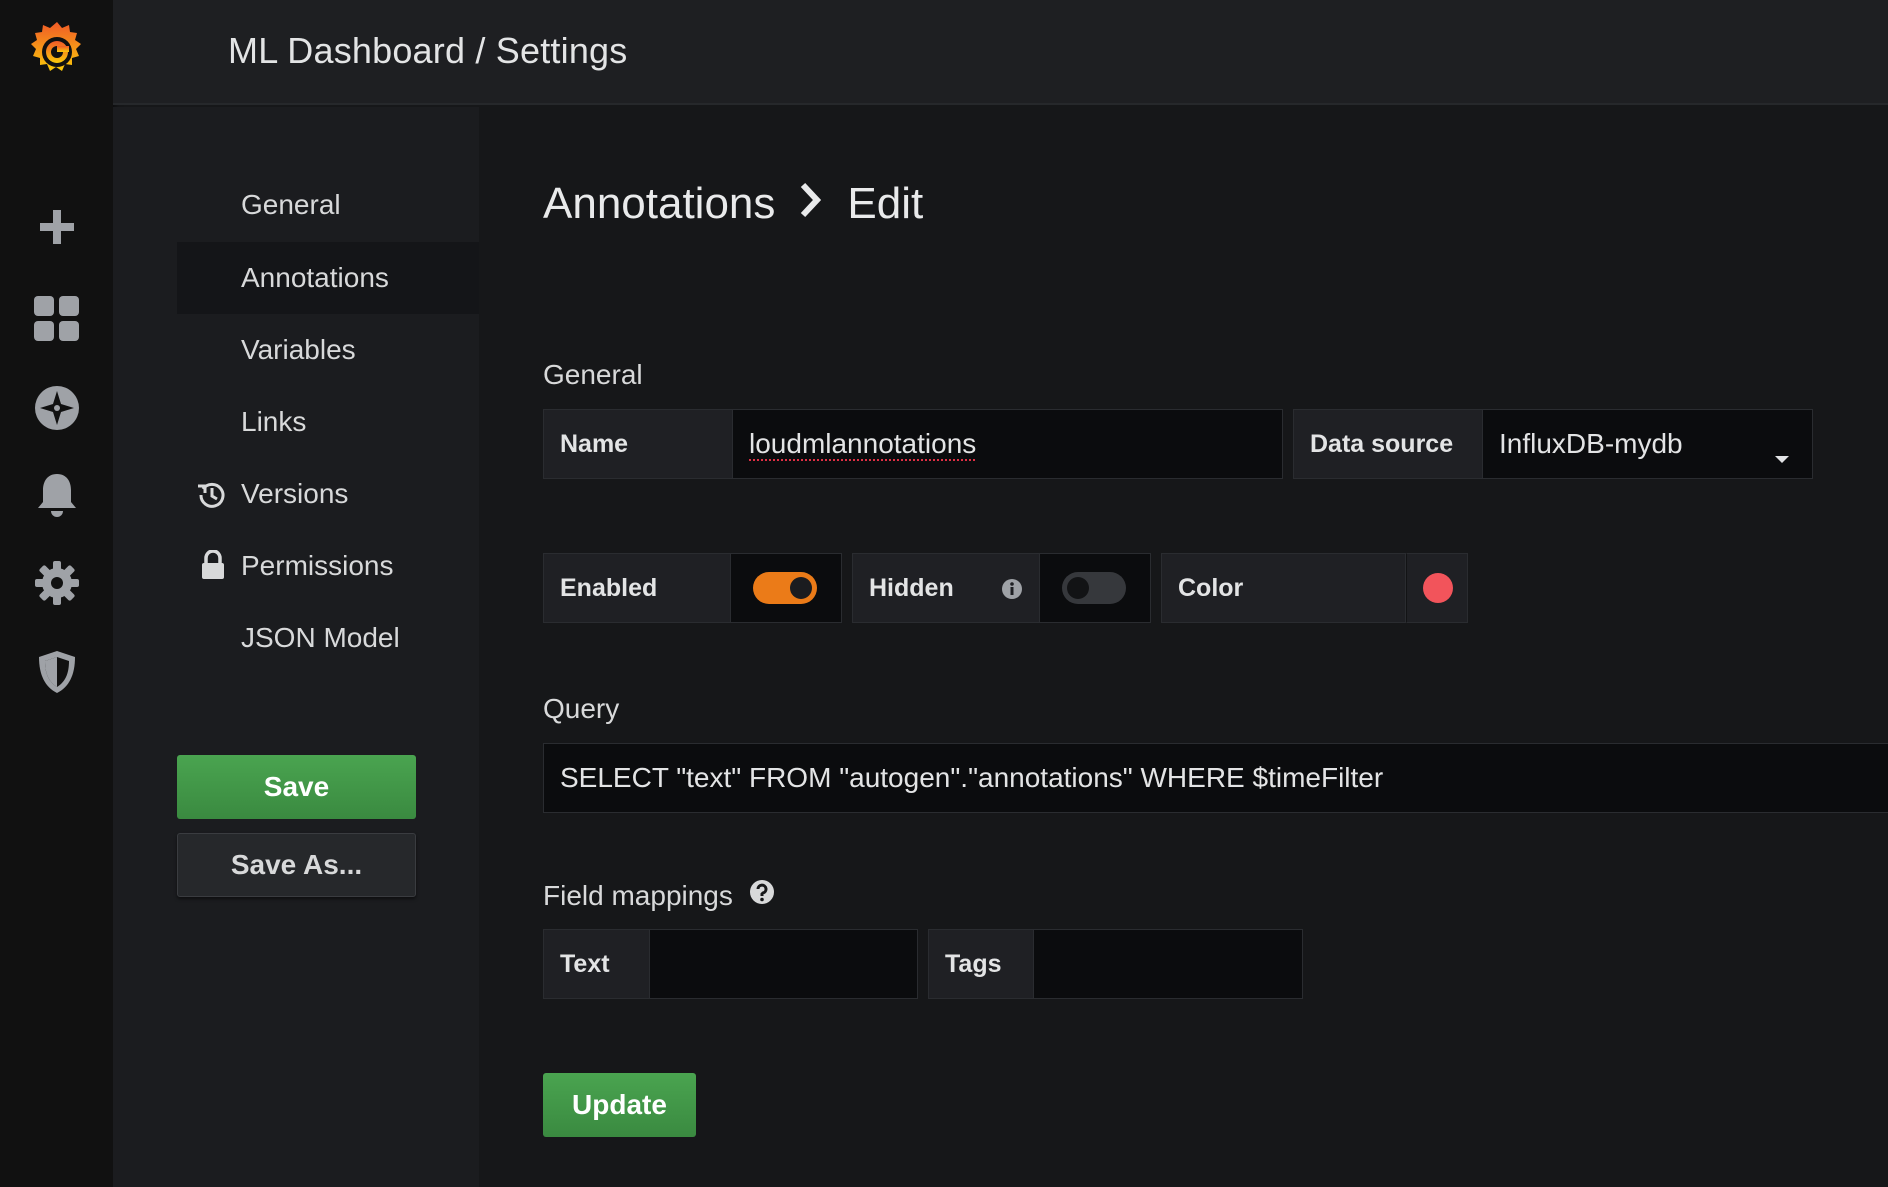 This screenshot has height=1187, width=1888. I want to click on plus-icon, so click(56, 227).